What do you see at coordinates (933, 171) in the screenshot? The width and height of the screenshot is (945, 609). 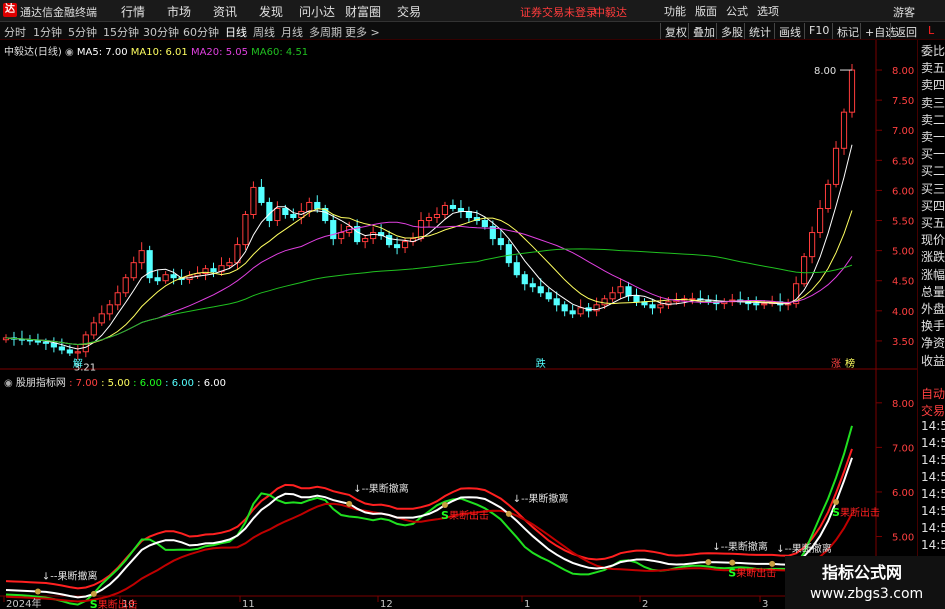 I see `quote-field-label: 买二` at bounding box center [933, 171].